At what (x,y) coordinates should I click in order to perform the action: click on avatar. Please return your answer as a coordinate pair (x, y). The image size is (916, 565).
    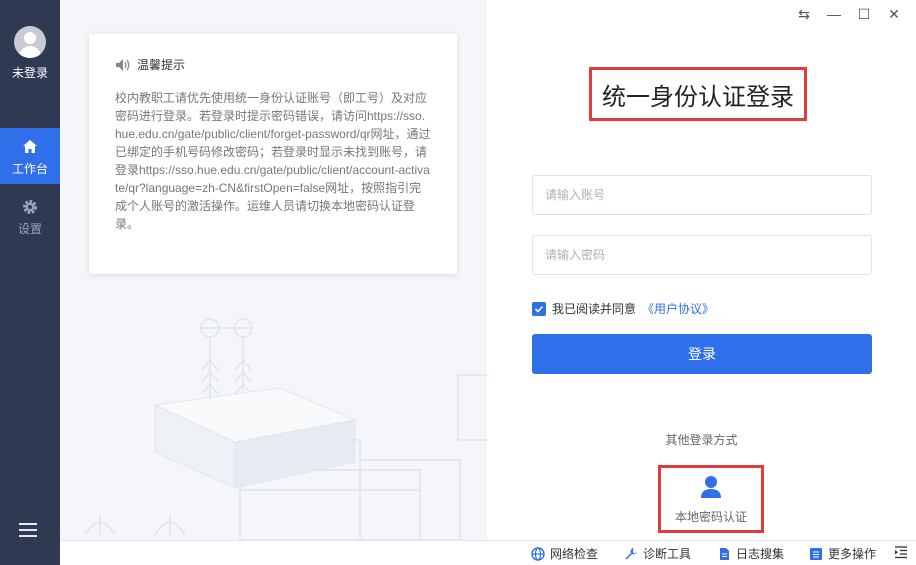
    Looking at the image, I should click on (30, 42).